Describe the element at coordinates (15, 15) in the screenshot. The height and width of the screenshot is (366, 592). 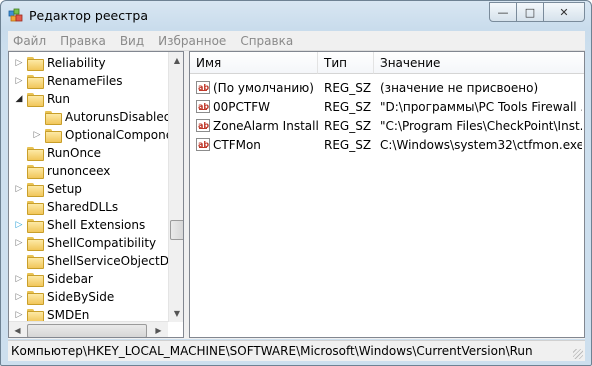
I see `registry-editor-icon` at that location.